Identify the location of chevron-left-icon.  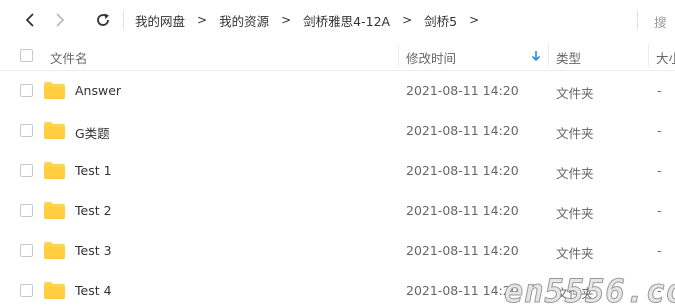
(29, 20).